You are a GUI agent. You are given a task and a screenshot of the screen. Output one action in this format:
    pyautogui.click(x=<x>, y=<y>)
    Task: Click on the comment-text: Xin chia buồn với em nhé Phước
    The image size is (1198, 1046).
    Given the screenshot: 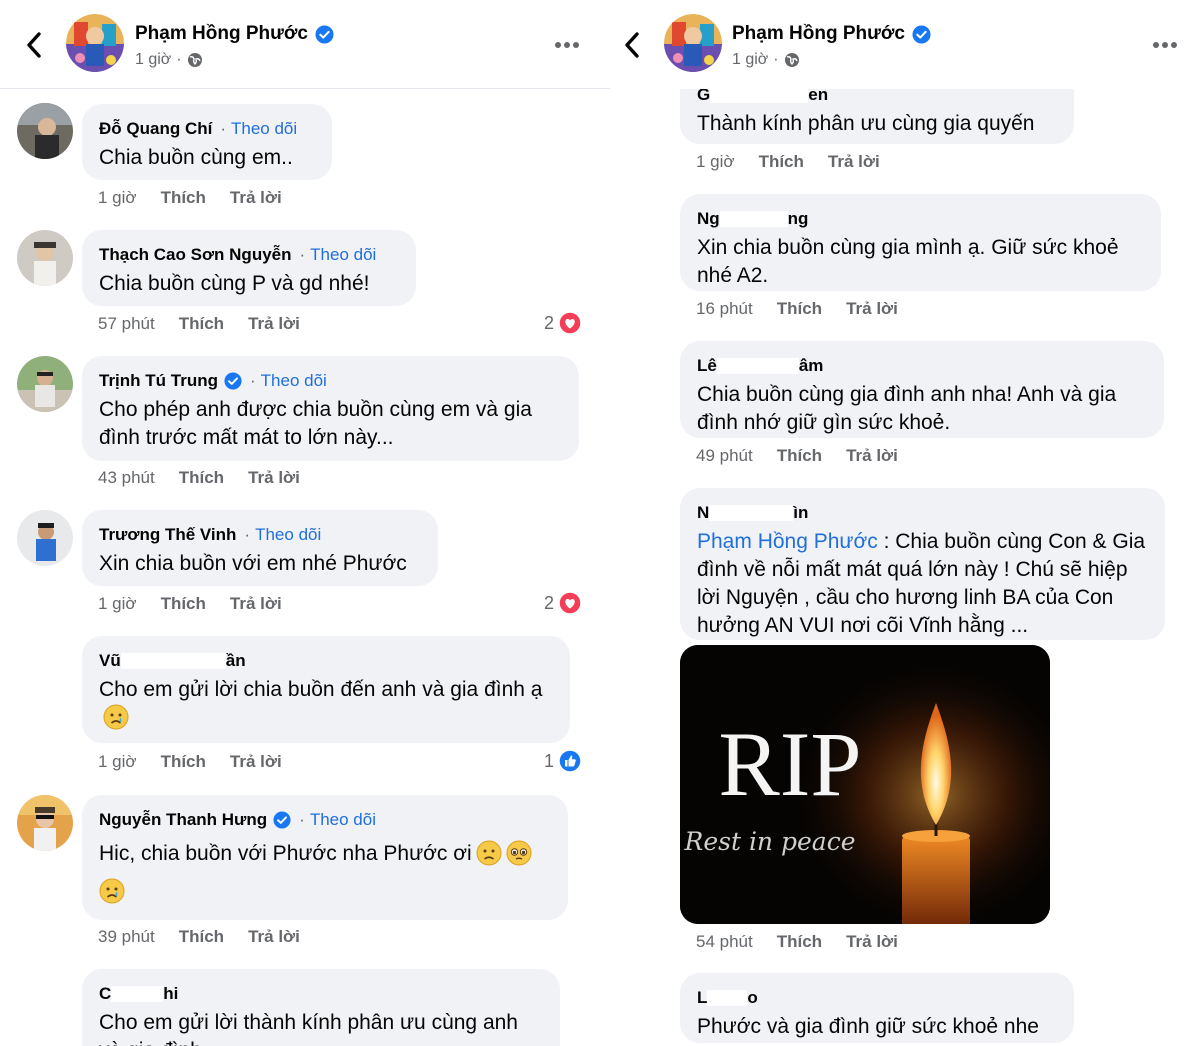 What is the action you would take?
    pyautogui.click(x=253, y=563)
    